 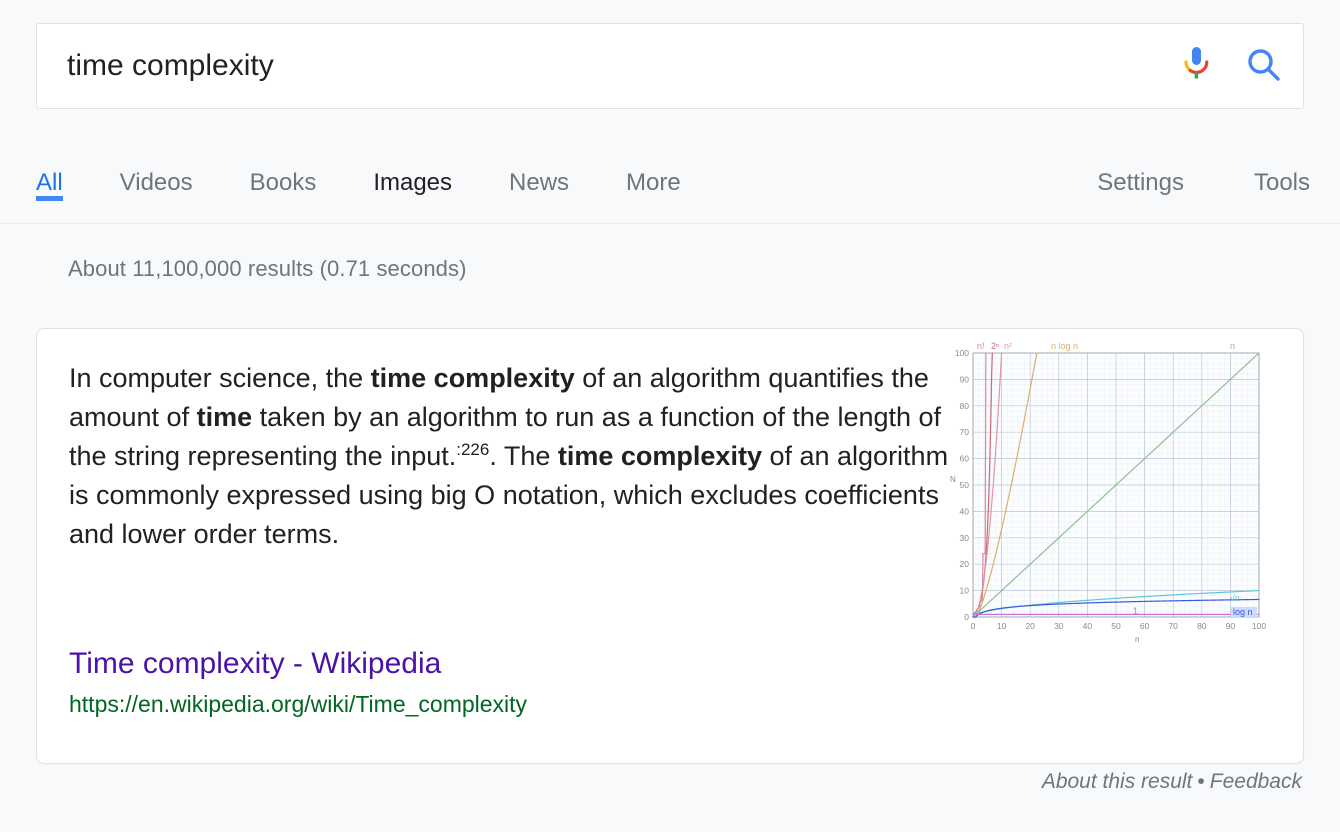 I want to click on snippet-part-0: In computer science, the, so click(x=220, y=378).